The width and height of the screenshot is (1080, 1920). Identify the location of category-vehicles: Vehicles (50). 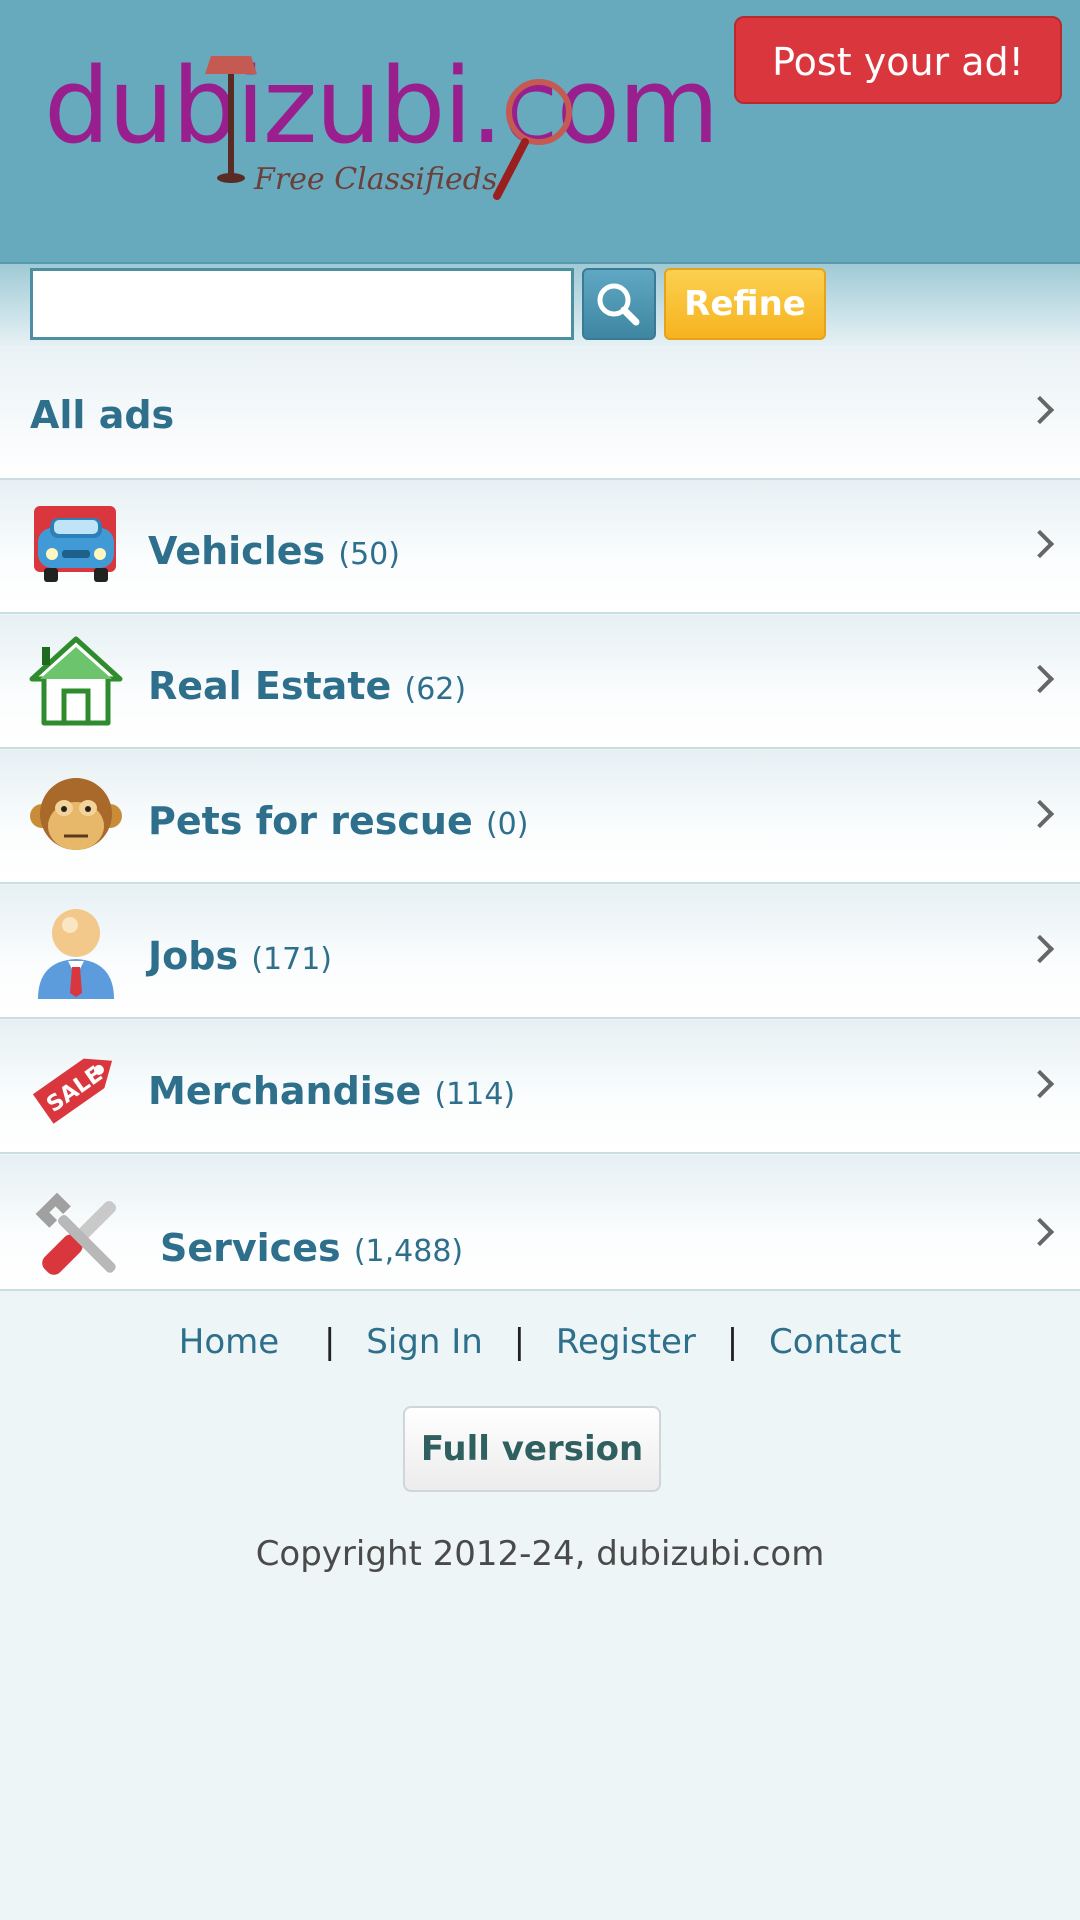
(540, 547).